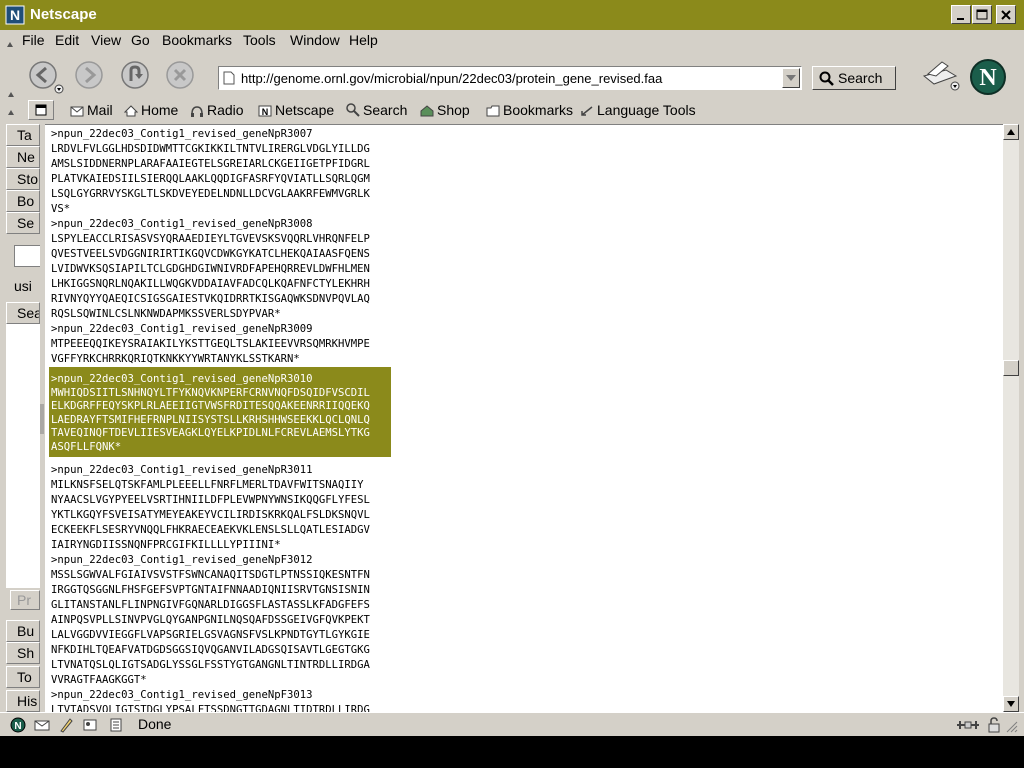  What do you see at coordinates (41, 110) in the screenshot?
I see `tab-toggle-button` at bounding box center [41, 110].